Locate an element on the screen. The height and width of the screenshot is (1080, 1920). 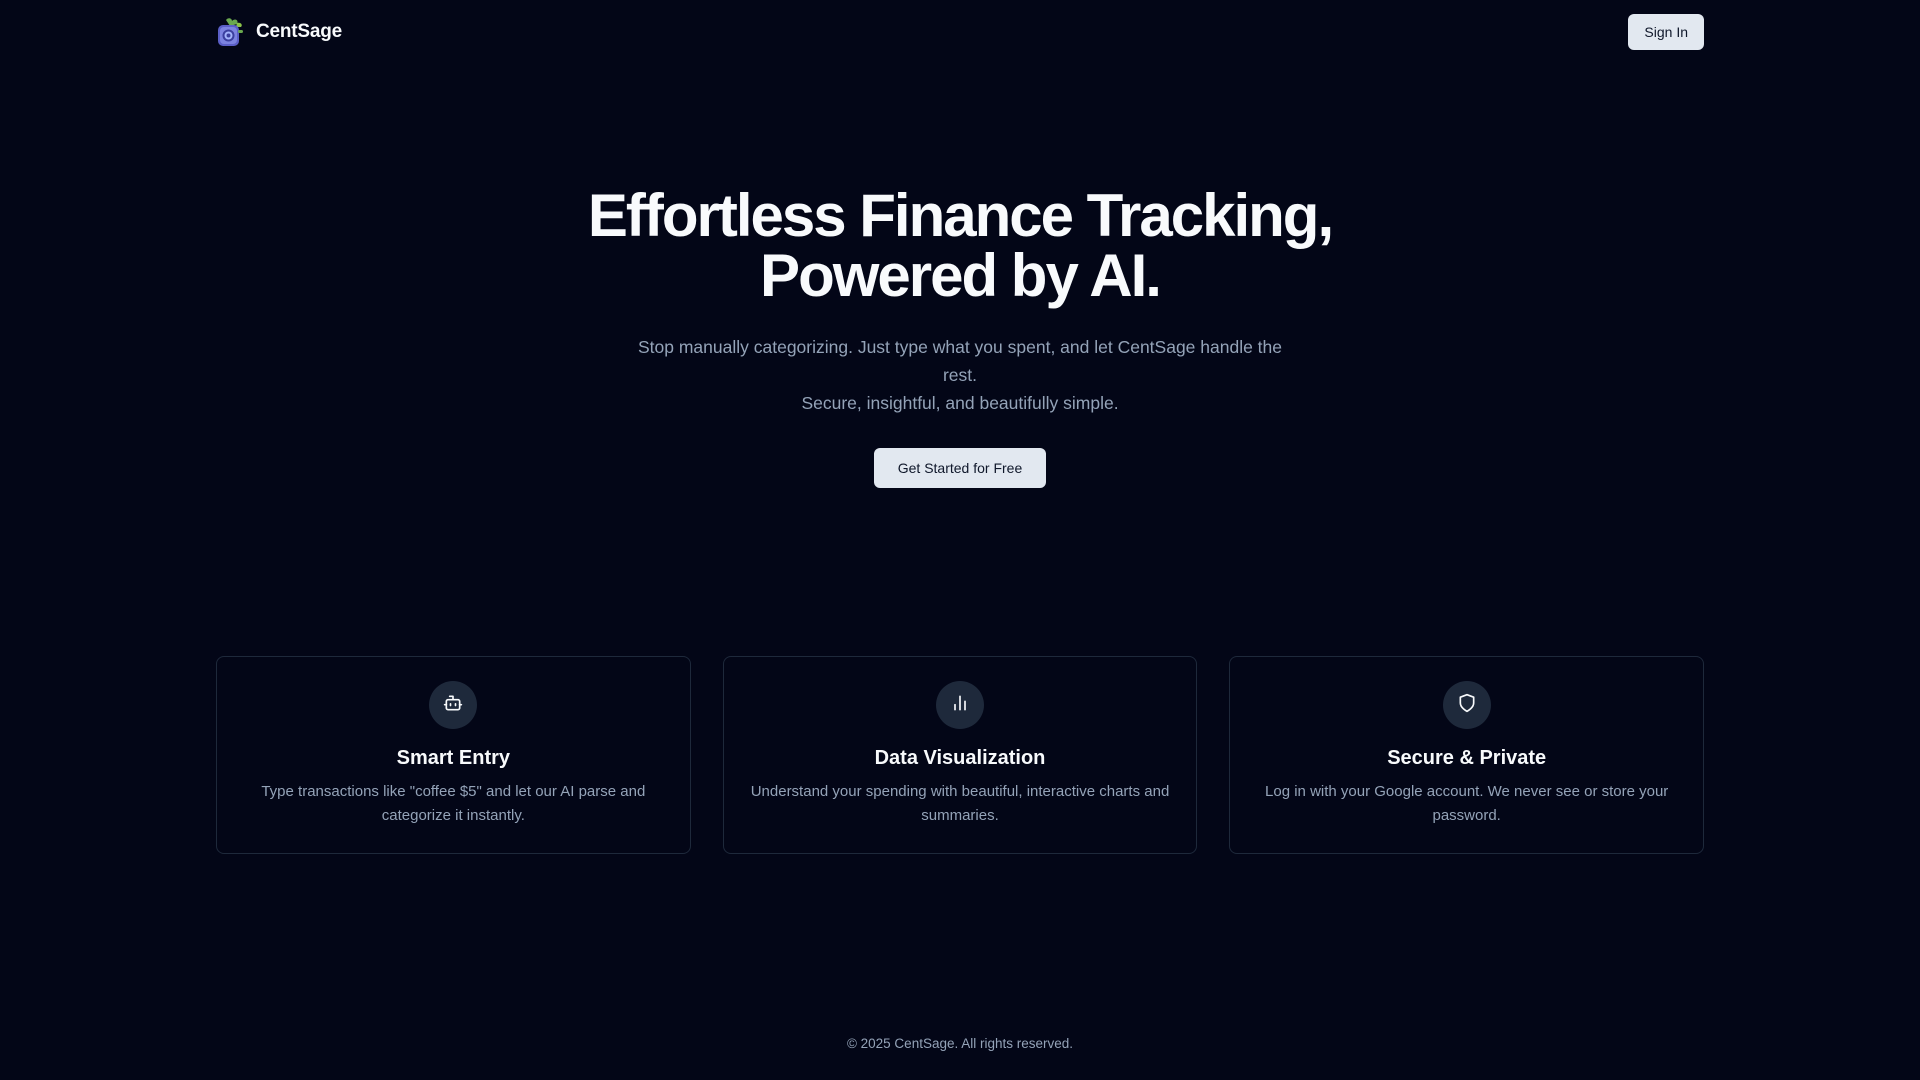
get-started-button: Get Started for Free is located at coordinates (960, 468).